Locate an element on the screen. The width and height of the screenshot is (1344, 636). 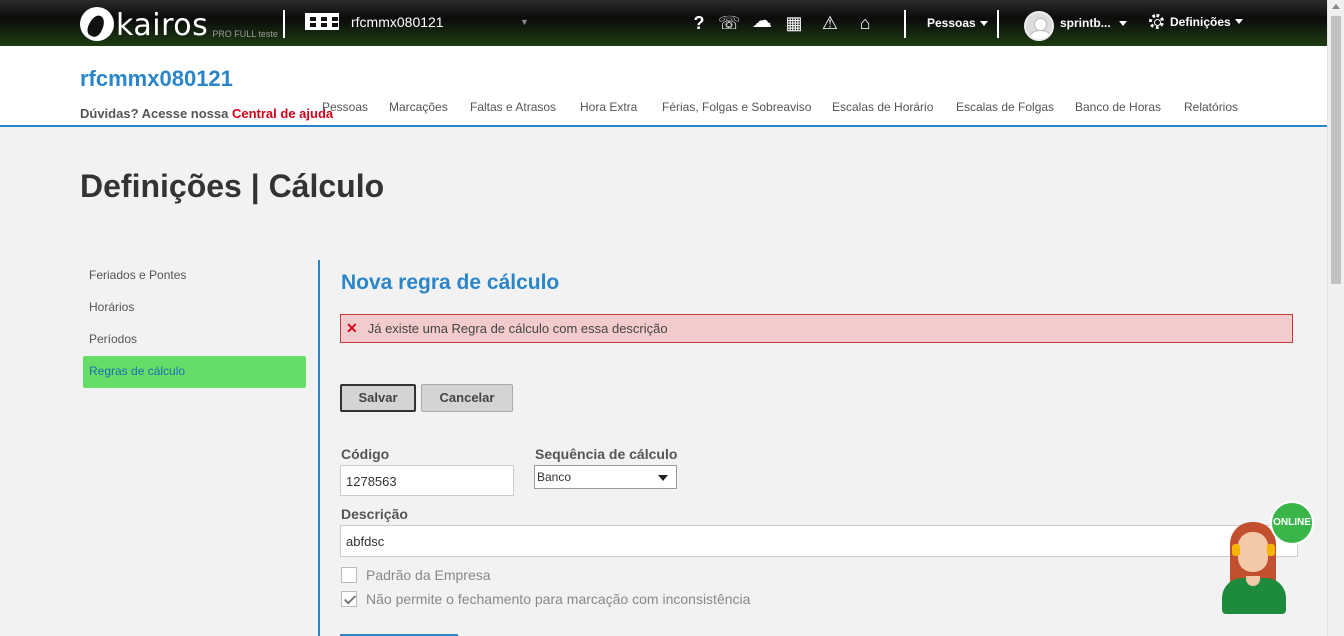
nav-banco-horas: Banco de Horas is located at coordinates (1118, 107).